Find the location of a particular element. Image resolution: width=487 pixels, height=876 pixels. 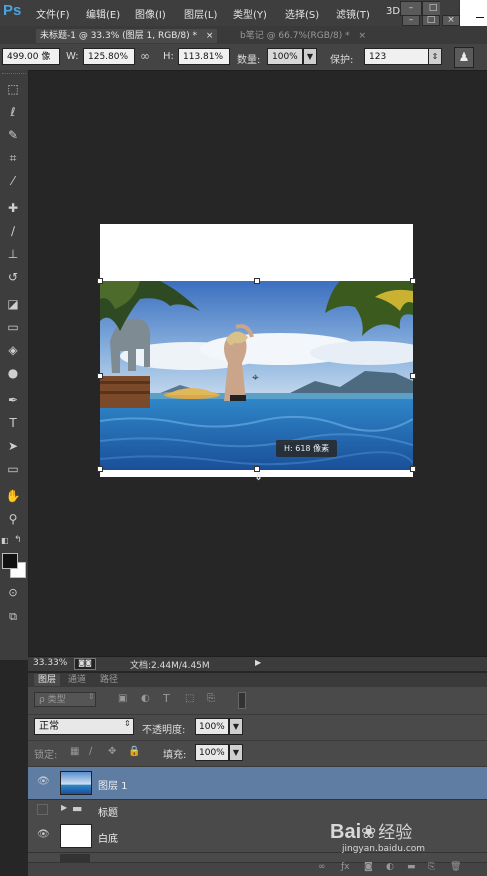

zoom-level: 33.33% is located at coordinates (50, 663).